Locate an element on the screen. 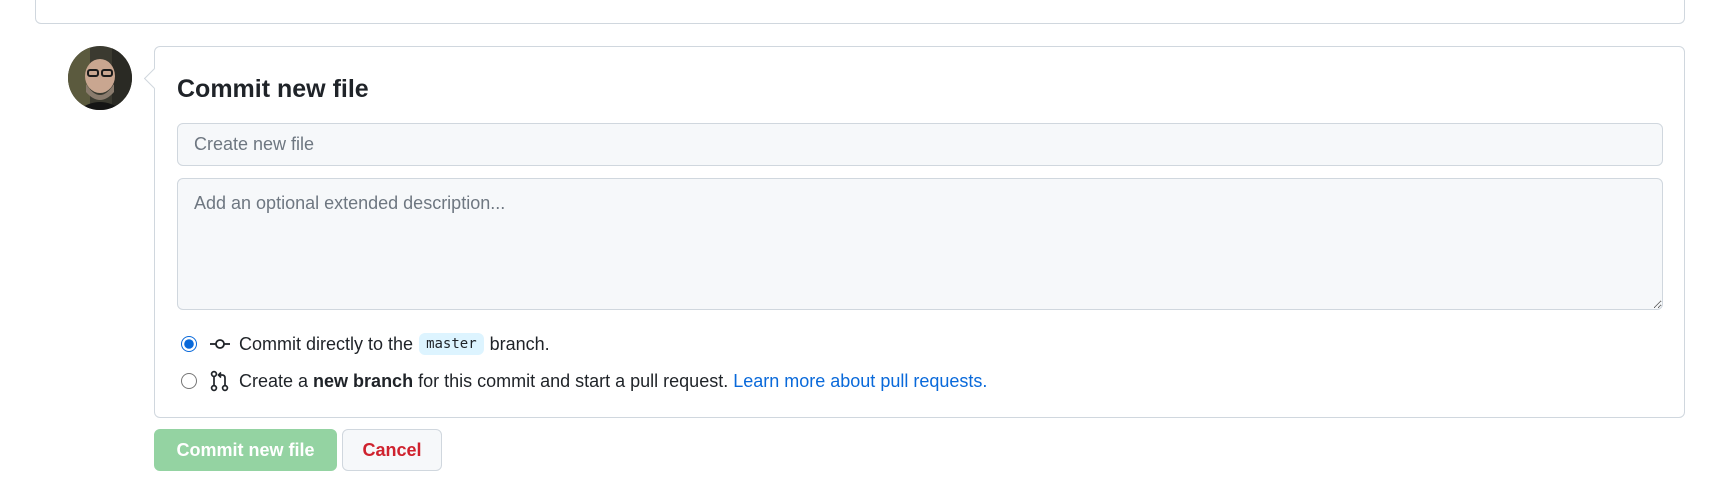 This screenshot has height=497, width=1732. new-branch-text: Create a is located at coordinates (274, 380).